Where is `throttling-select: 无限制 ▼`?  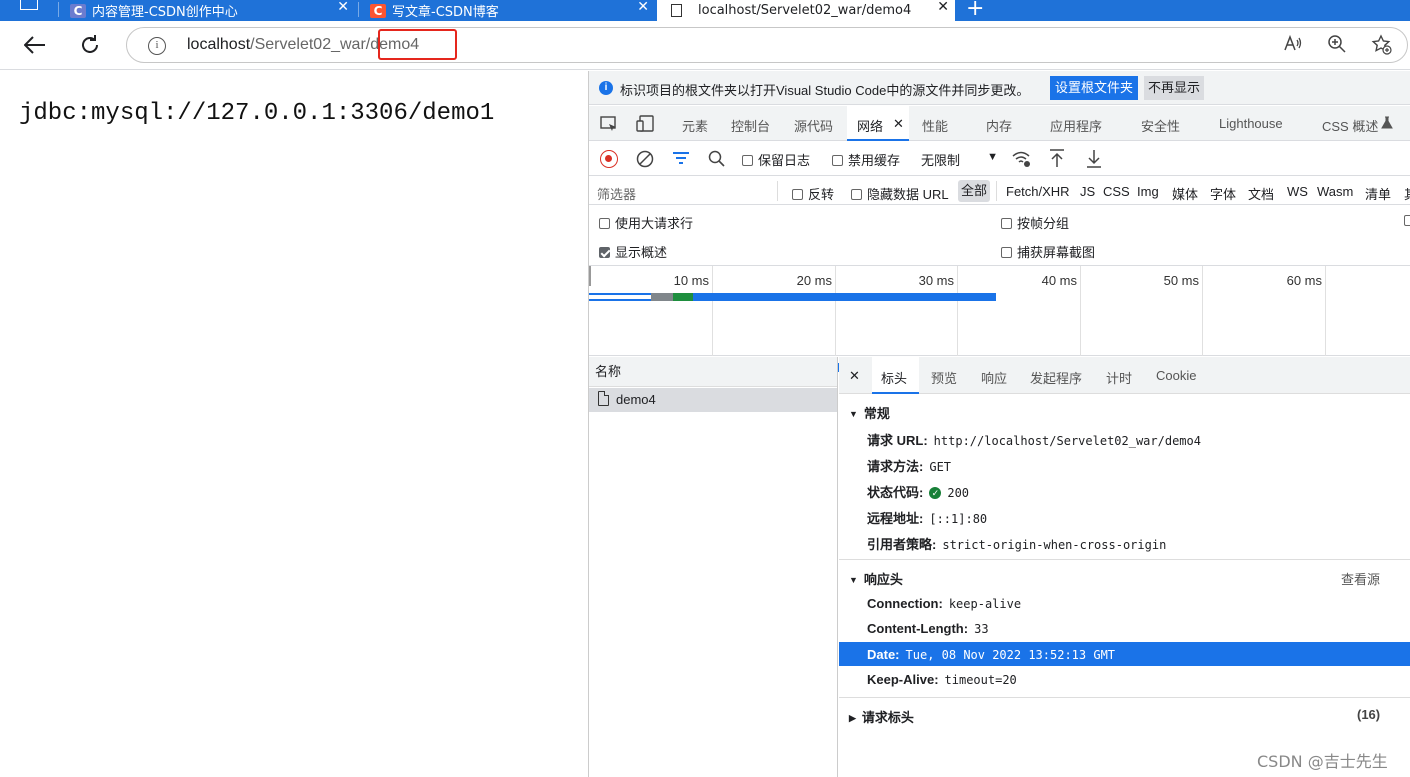
throttling-select: 无限制 ▼ is located at coordinates (959, 159).